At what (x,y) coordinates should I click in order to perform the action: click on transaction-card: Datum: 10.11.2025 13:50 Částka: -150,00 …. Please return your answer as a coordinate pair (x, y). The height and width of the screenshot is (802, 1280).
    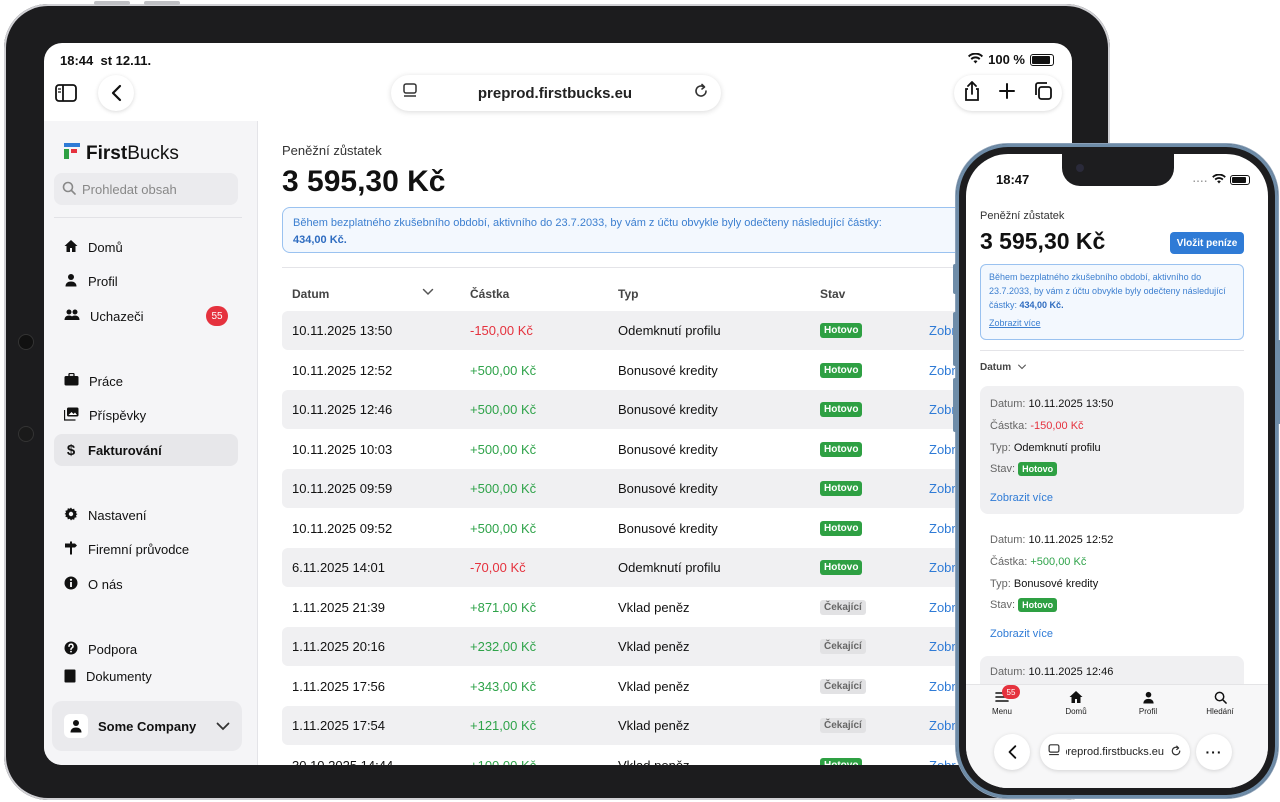
    Looking at the image, I should click on (1112, 450).